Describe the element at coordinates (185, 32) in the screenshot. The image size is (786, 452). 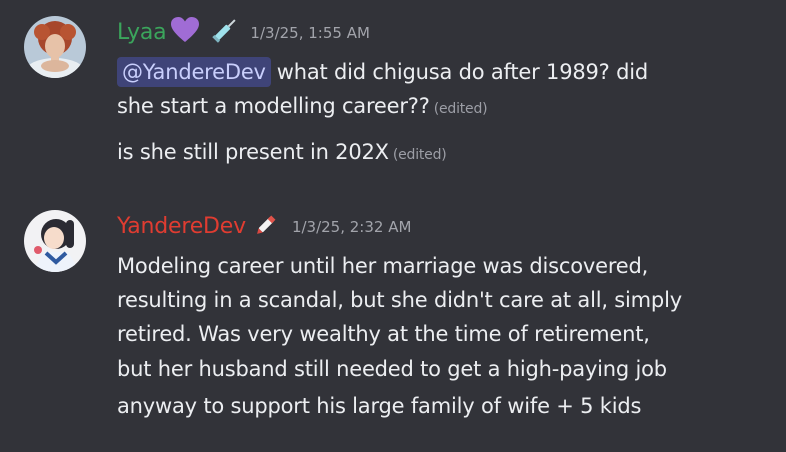
I see `purple-heart-icon` at that location.